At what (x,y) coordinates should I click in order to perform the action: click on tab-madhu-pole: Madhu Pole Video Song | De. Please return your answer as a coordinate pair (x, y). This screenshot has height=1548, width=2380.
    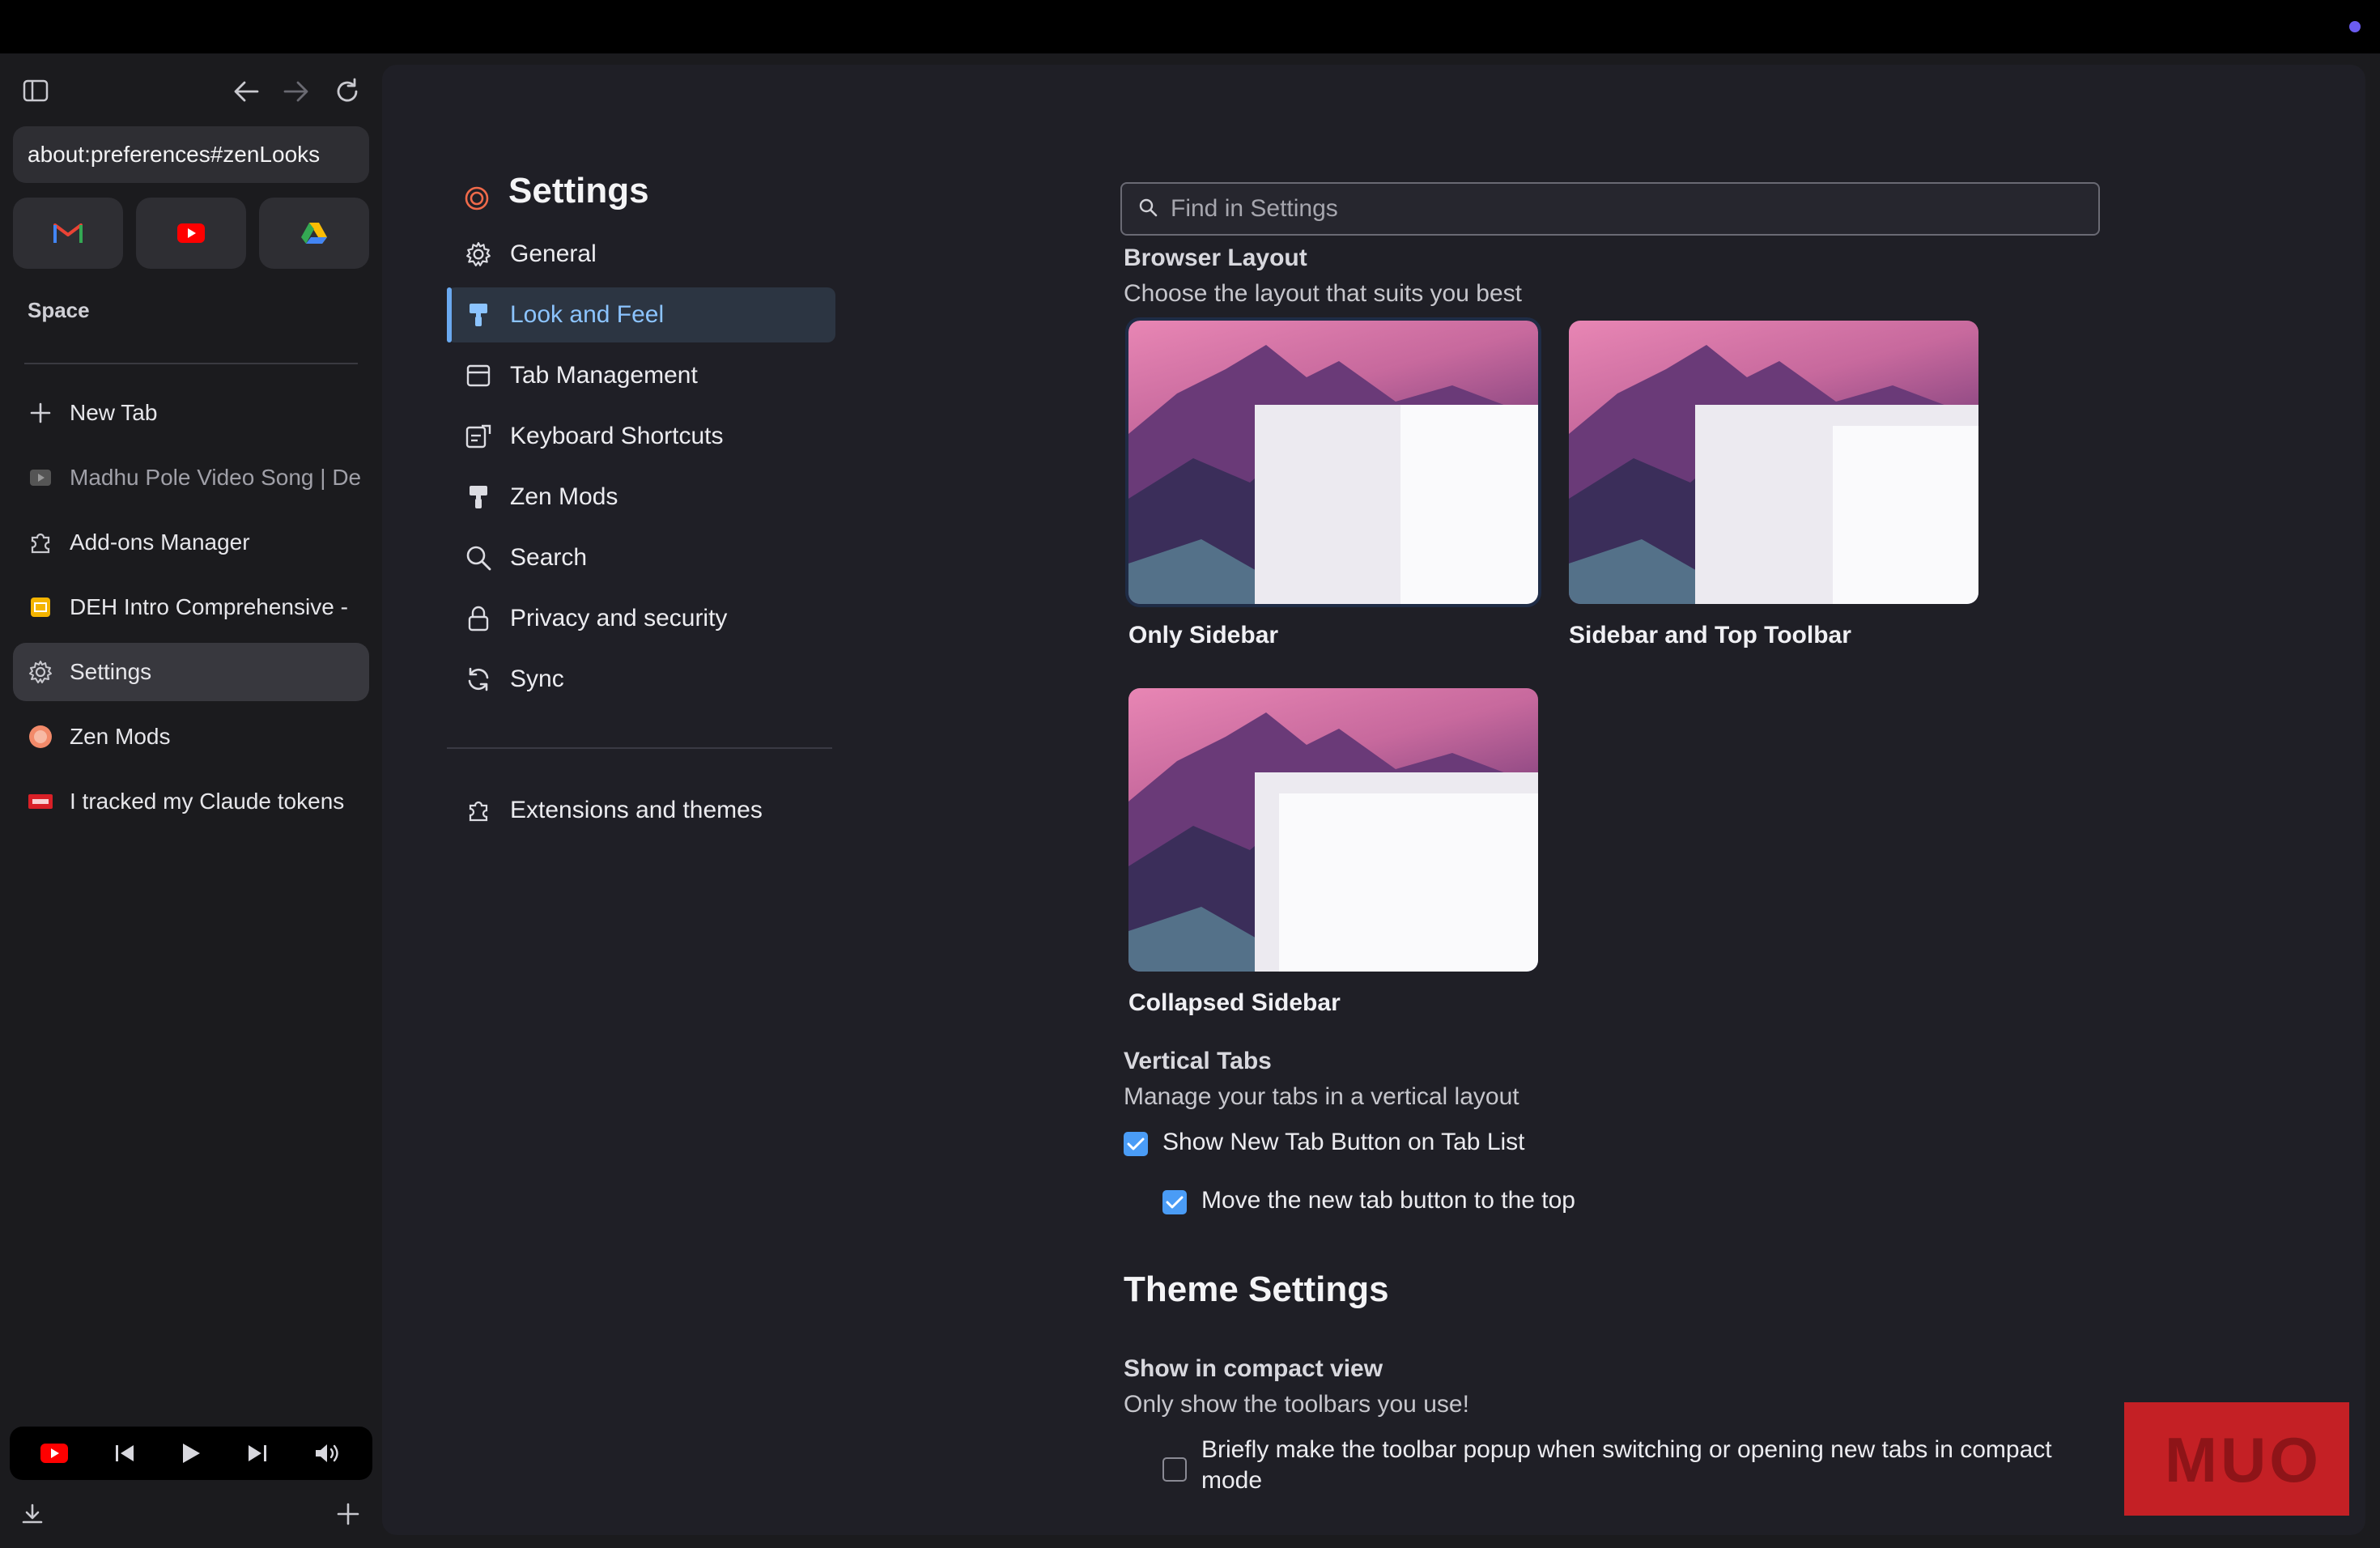
    Looking at the image, I should click on (191, 478).